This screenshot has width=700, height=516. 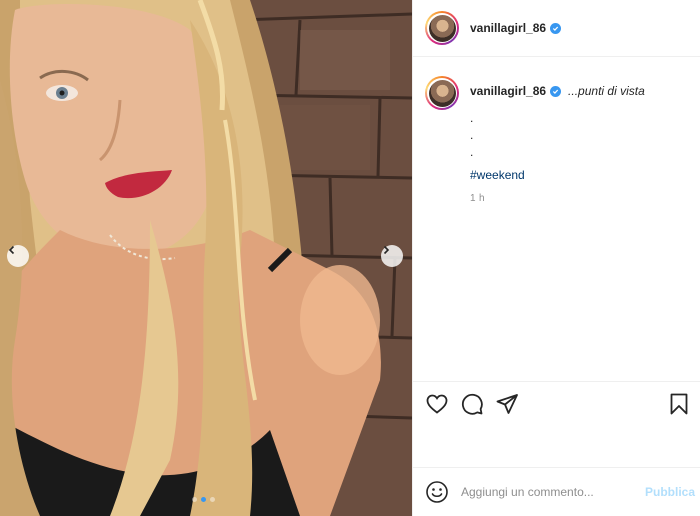 I want to click on header-username: vanillagirl_86, so click(x=508, y=28).